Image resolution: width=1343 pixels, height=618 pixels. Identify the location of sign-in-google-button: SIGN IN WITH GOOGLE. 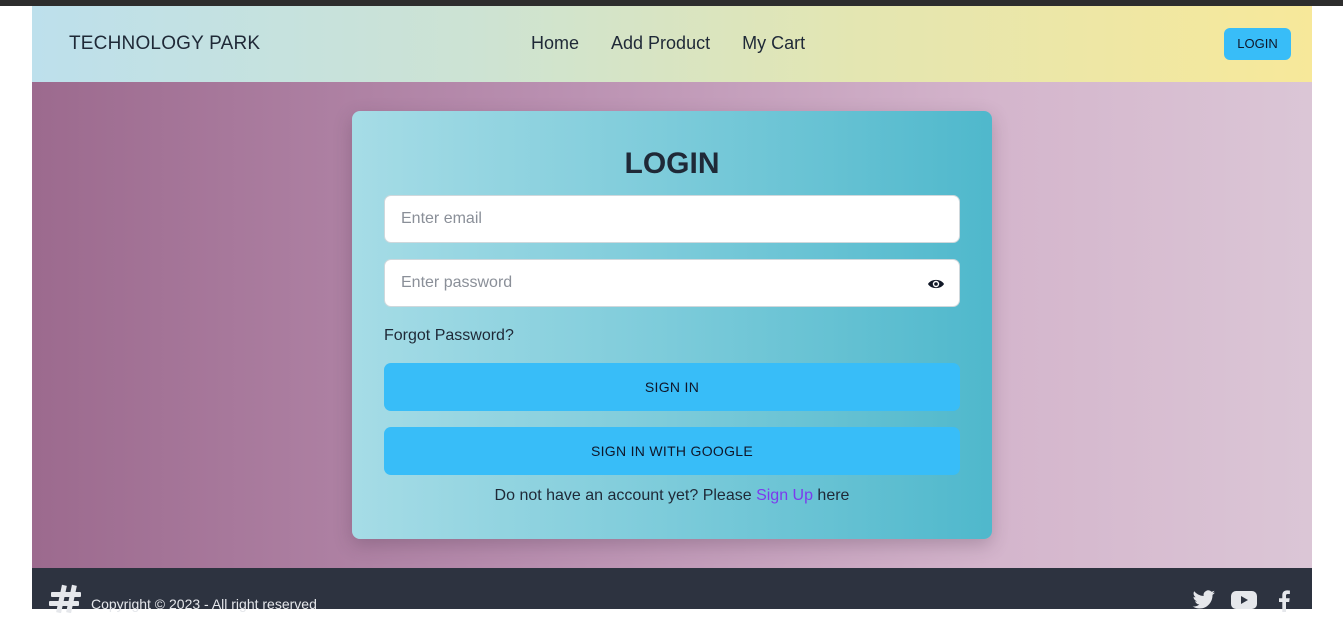
(672, 451).